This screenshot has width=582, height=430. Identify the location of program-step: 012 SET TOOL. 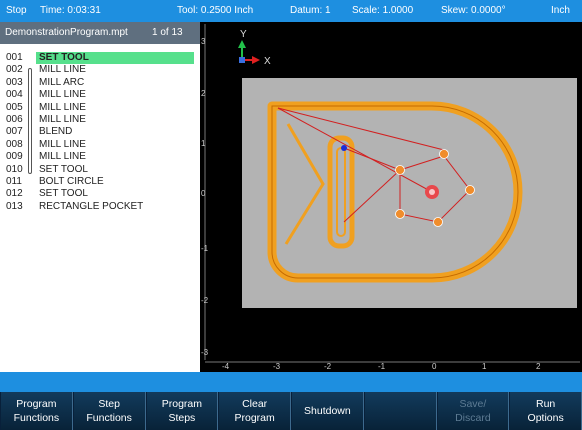
(100, 194).